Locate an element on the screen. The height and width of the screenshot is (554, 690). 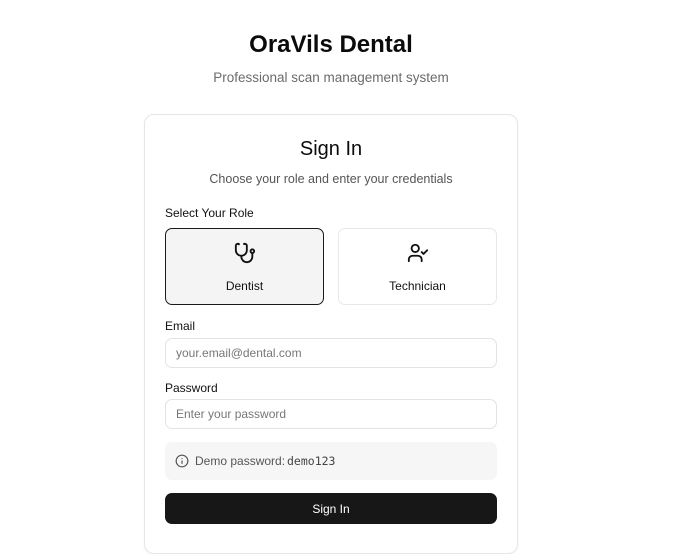
sign-in-button: Sign In is located at coordinates (331, 508).